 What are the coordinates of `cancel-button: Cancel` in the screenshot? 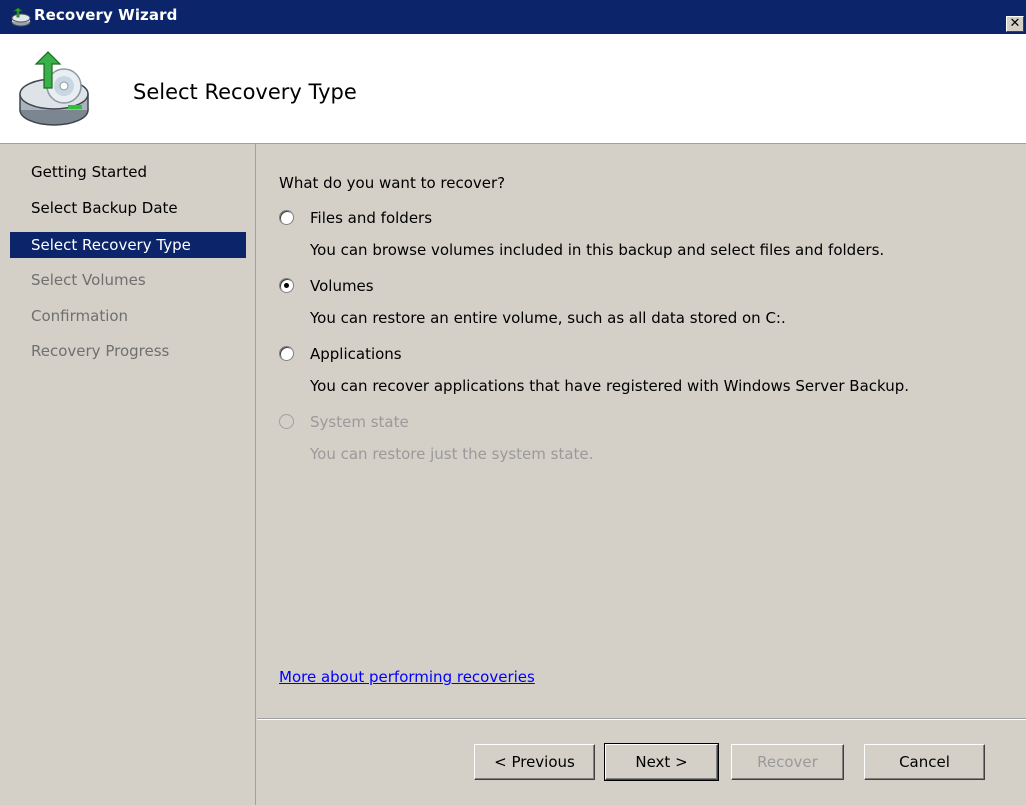 It's located at (924, 762).